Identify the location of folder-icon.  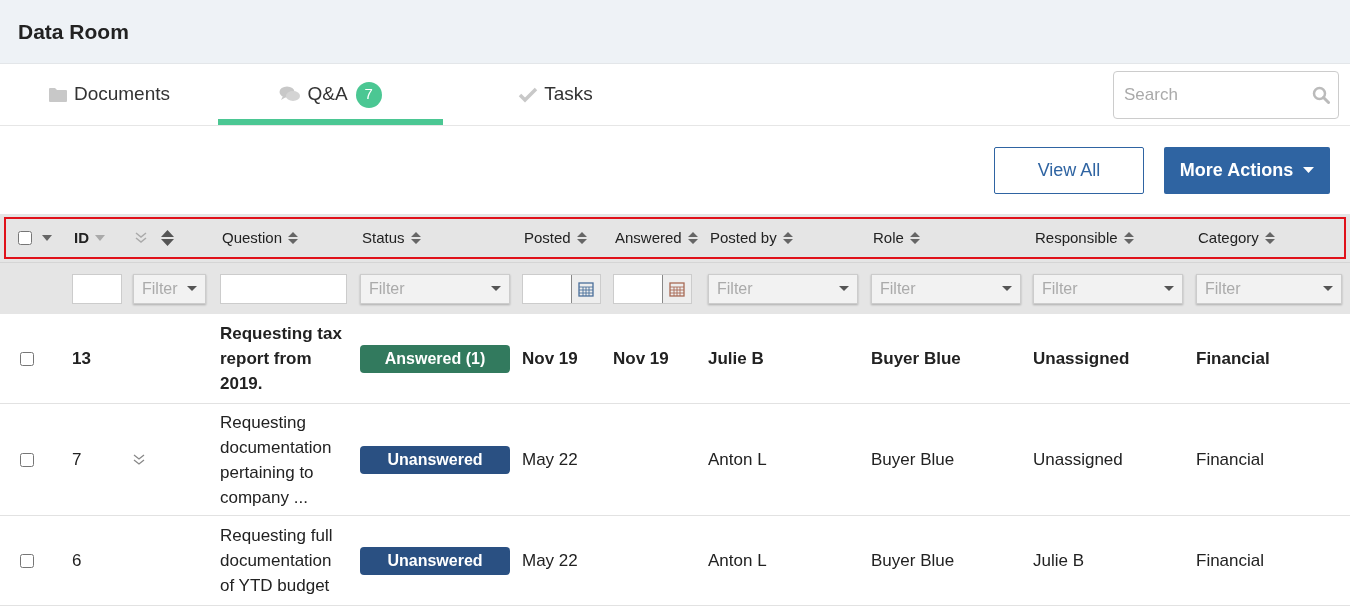
(57, 94).